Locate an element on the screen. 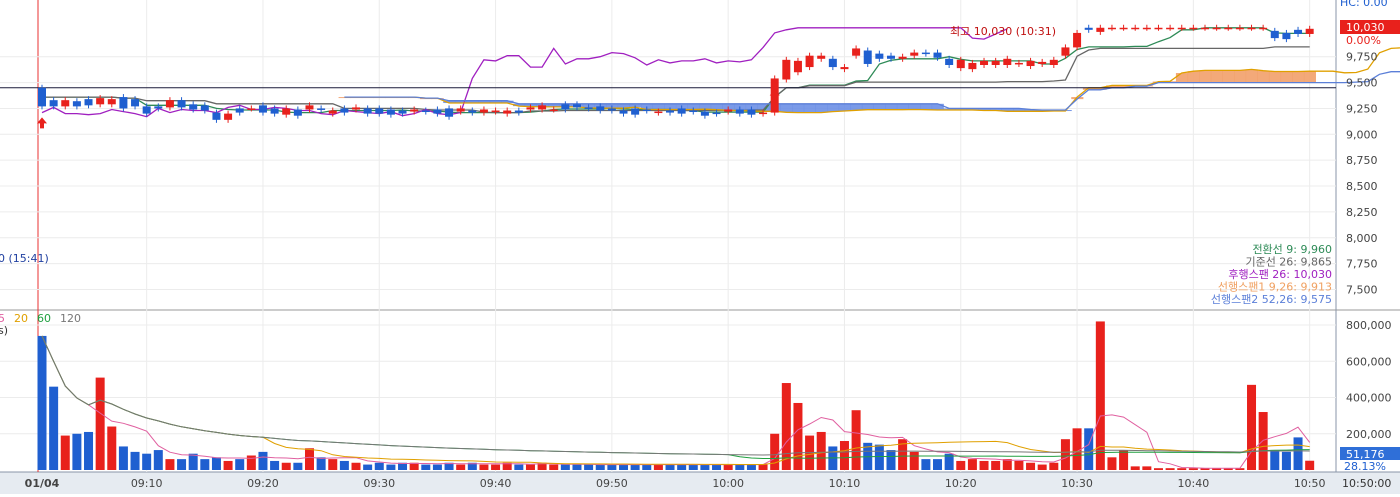  legend-entry: 전환선 9: 9,960 is located at coordinates (1292, 249).